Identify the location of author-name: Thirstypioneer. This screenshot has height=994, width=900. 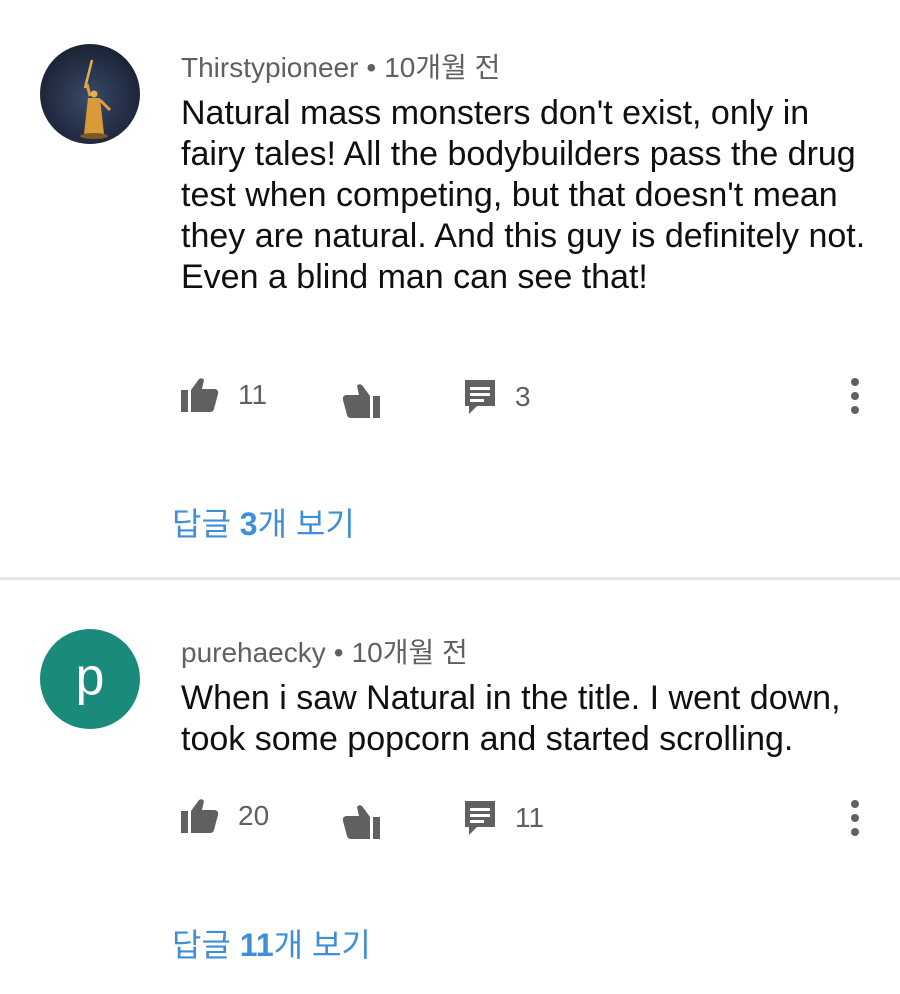
(269, 67).